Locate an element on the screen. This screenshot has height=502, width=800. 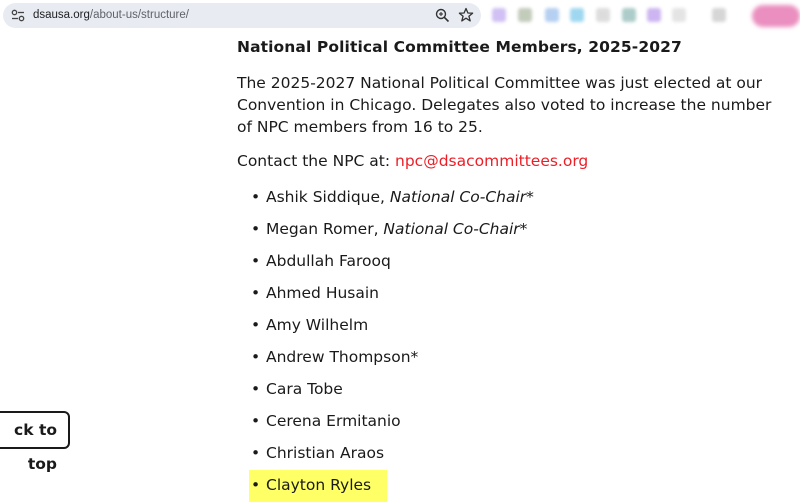
list-item: • Ahmed Husain is located at coordinates (391, 298).